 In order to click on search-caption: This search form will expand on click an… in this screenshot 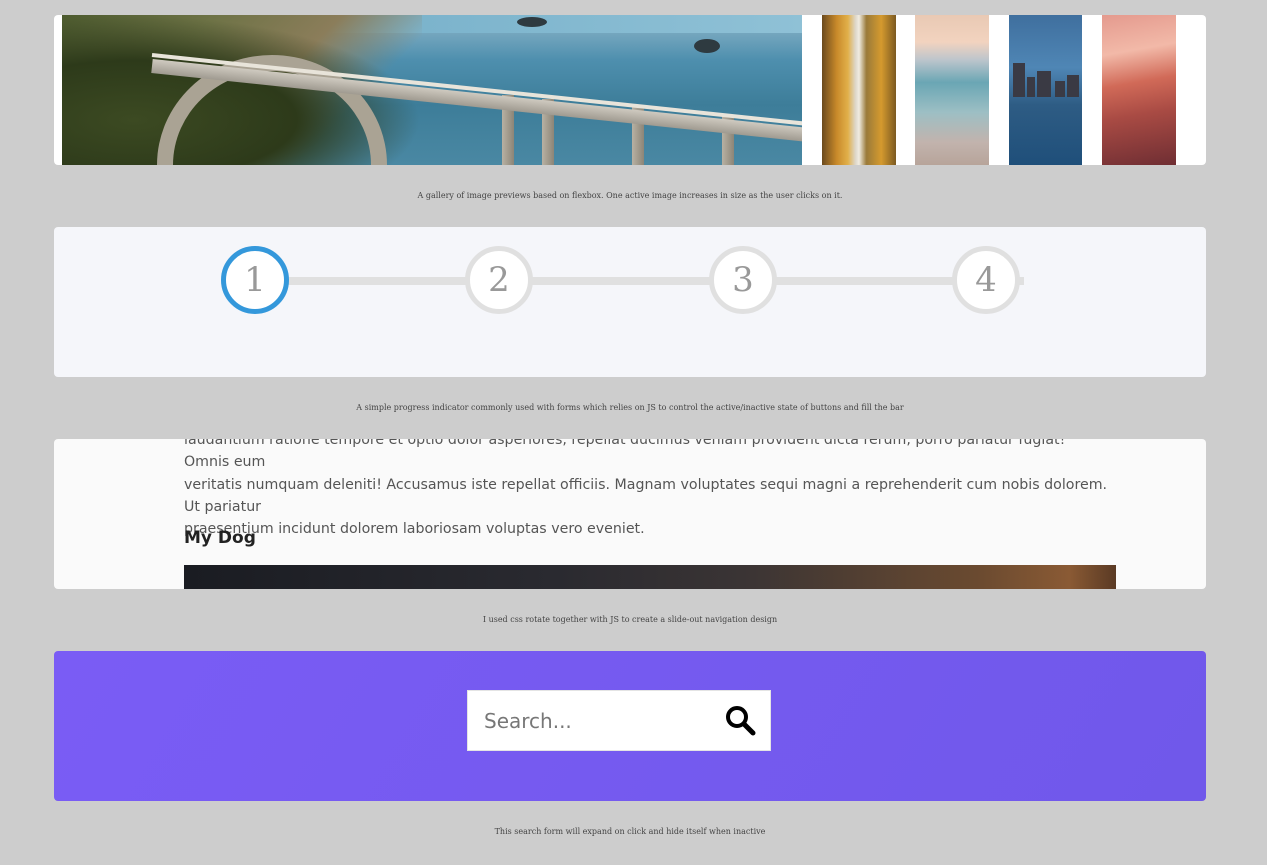, I will do `click(630, 831)`.